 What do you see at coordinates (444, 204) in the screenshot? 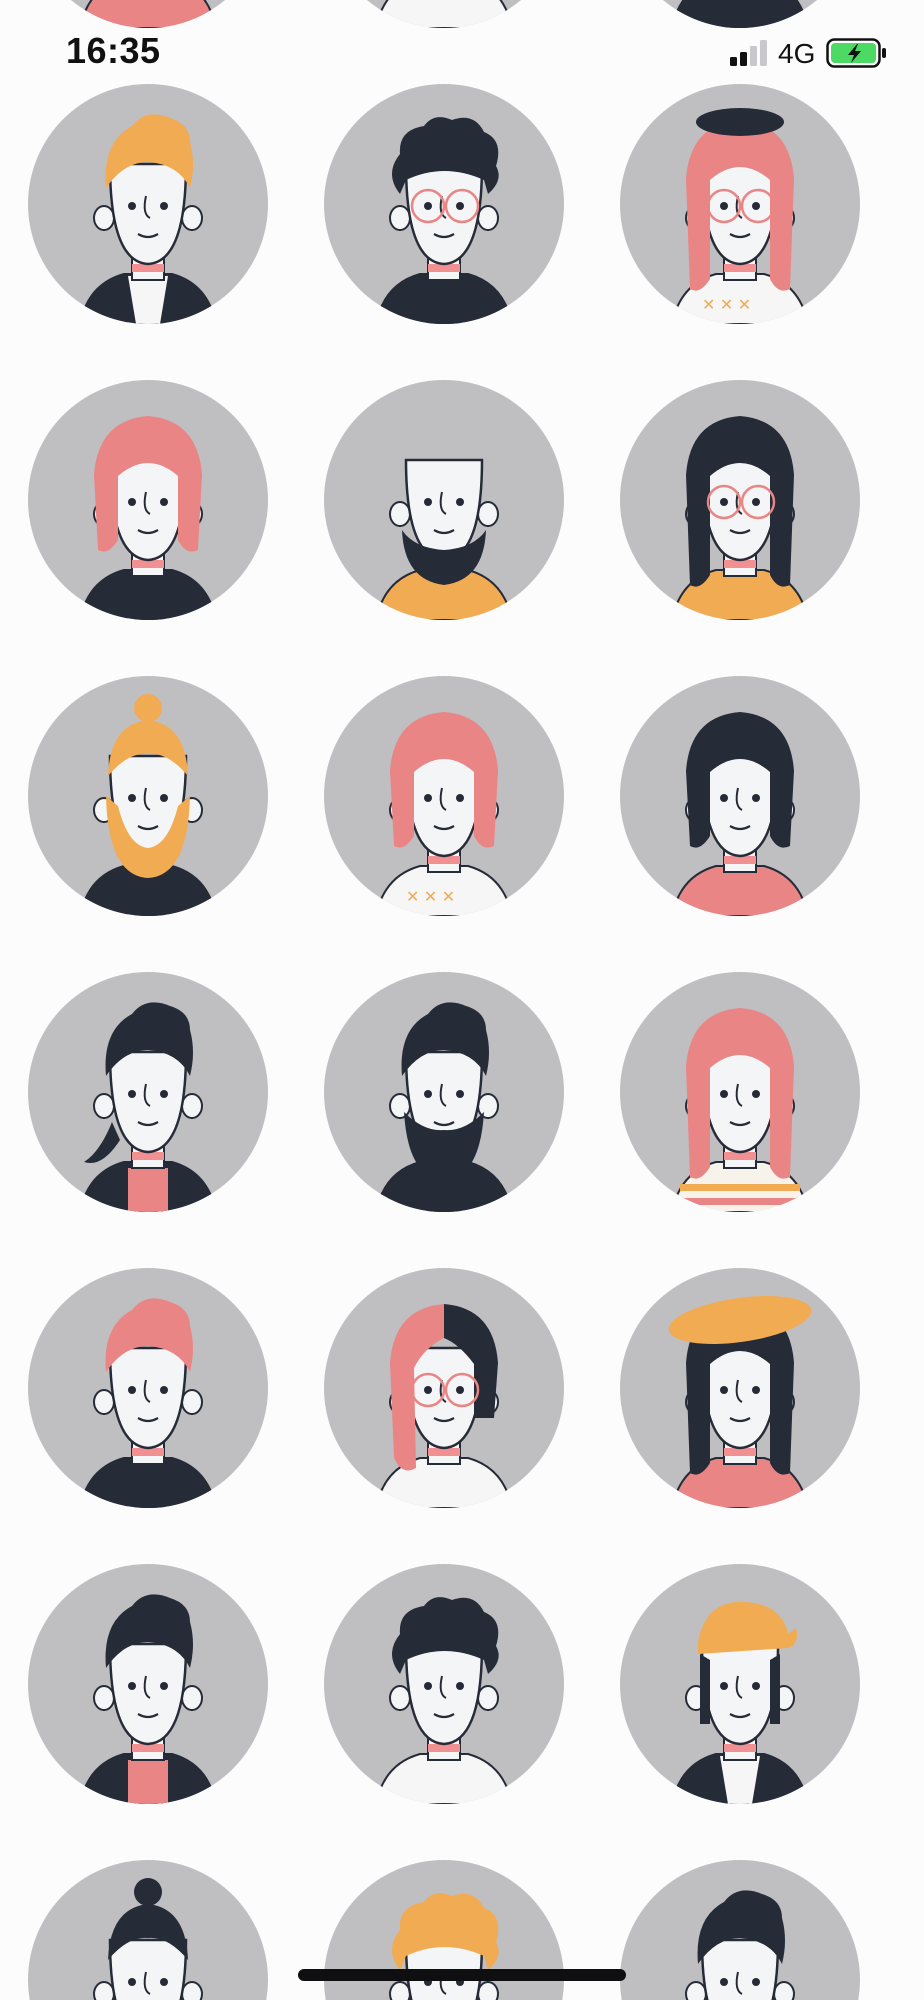
I see `avatar-curly-glasses-man` at bounding box center [444, 204].